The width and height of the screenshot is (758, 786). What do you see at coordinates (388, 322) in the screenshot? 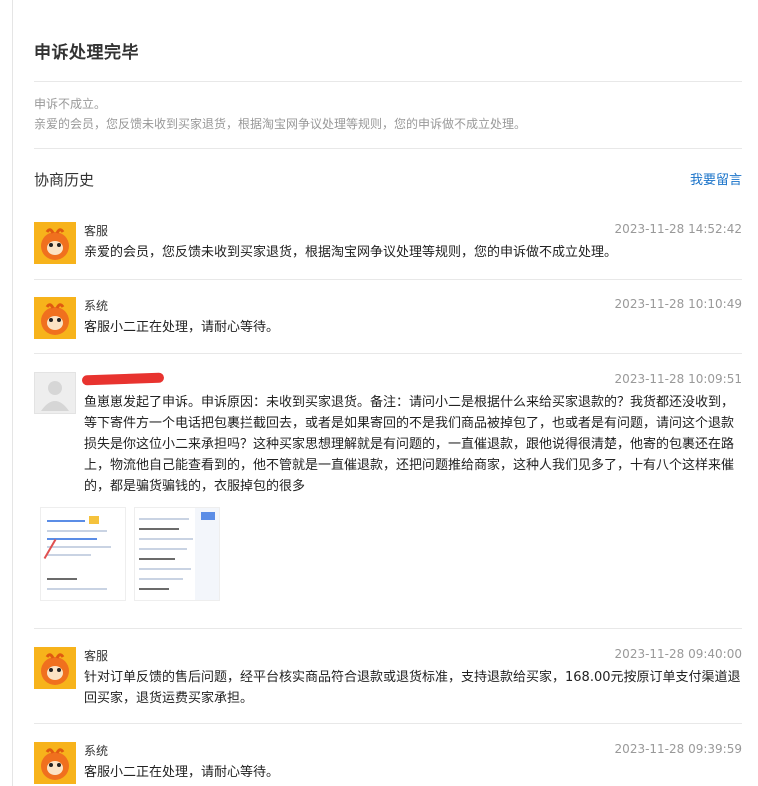
I see `history-entry: 系统 2023-11-28 10:10:49 客服小二正在处理，请耐心等待。` at bounding box center [388, 322].